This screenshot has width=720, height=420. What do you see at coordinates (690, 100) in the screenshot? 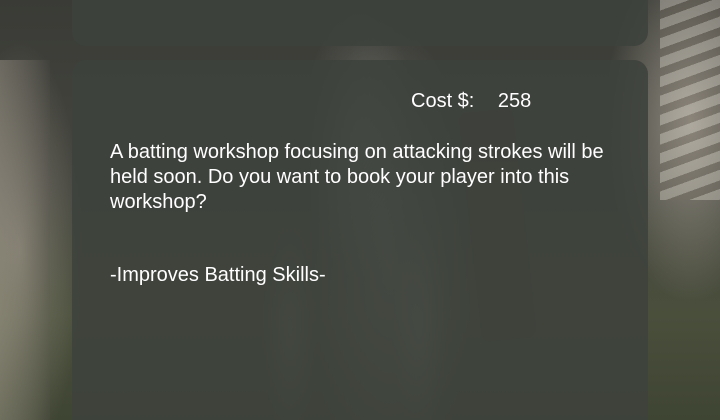
I see `background-right-pad` at bounding box center [690, 100].